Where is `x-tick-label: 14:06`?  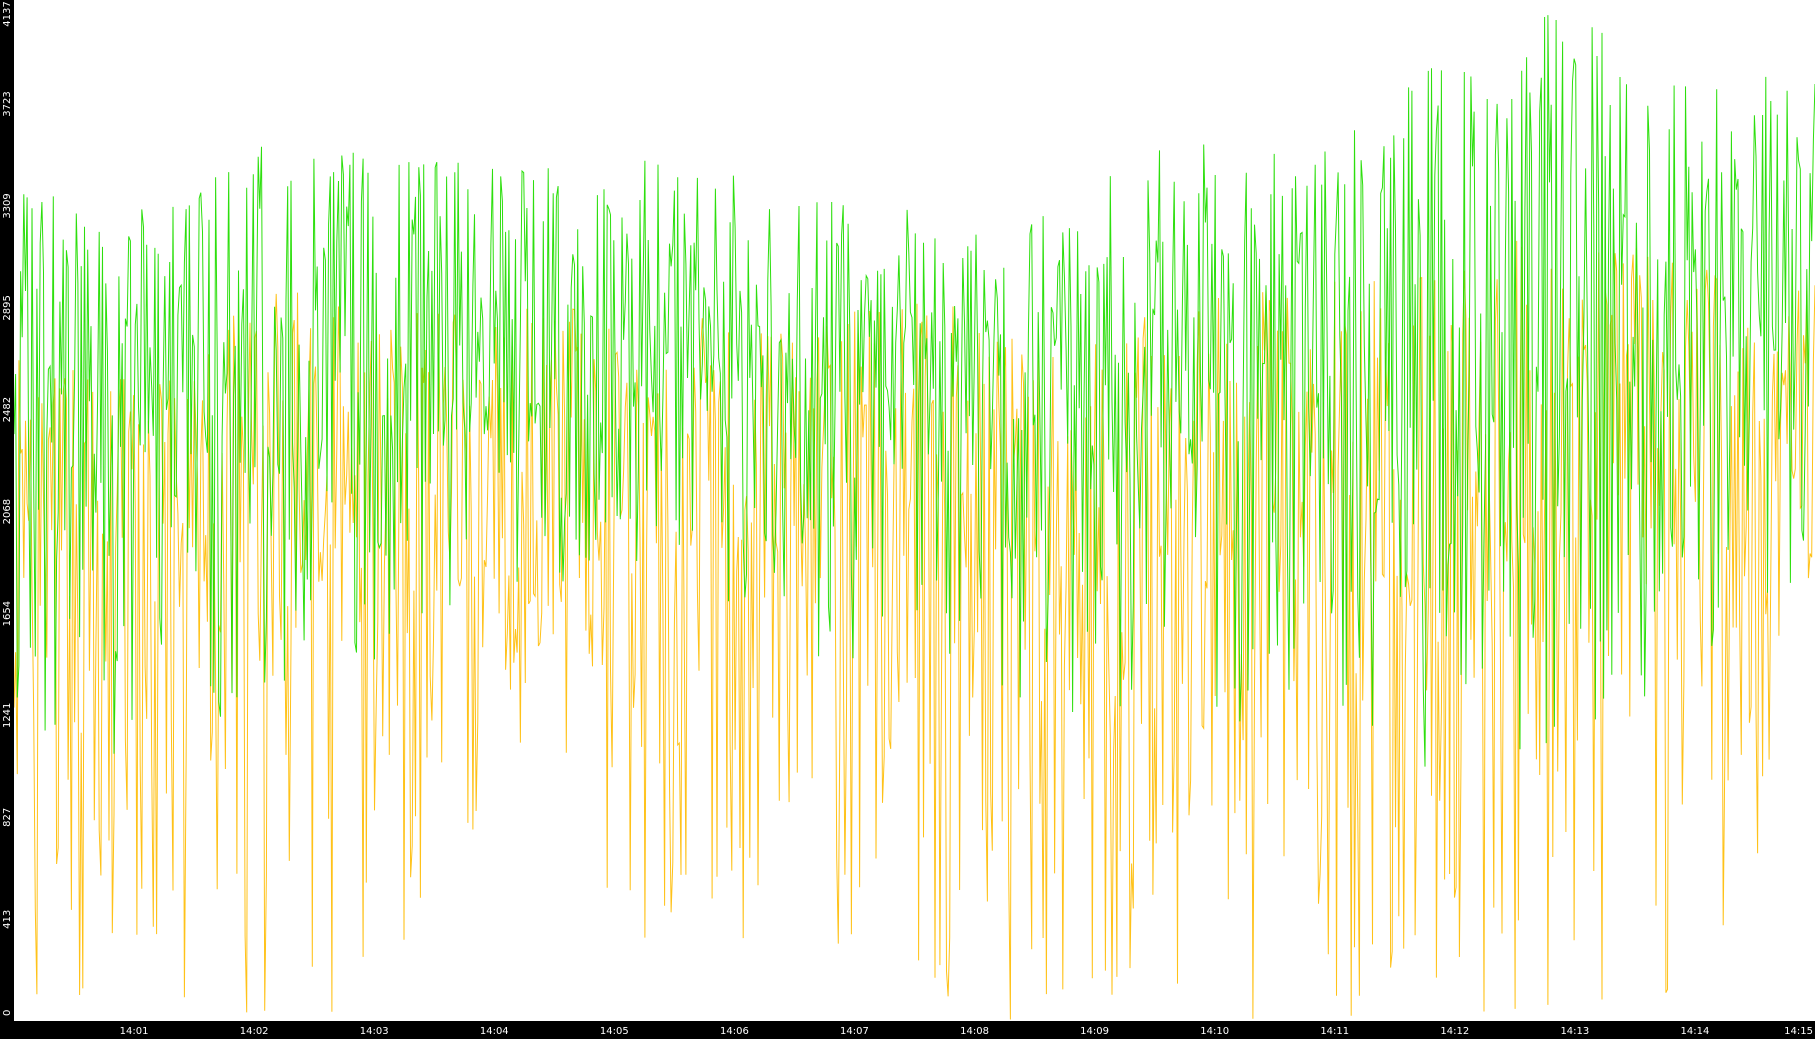
x-tick-label: 14:06 is located at coordinates (734, 1031).